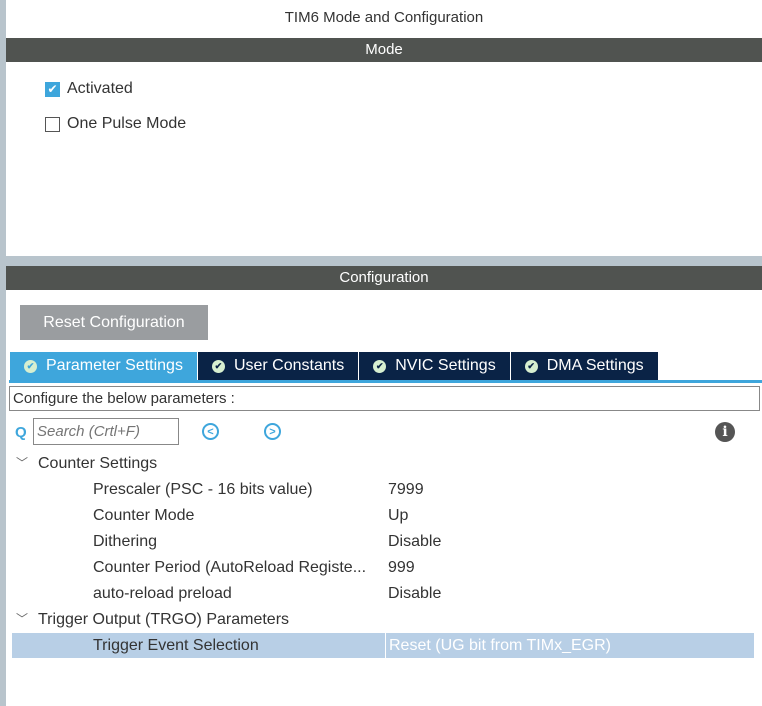 This screenshot has height=706, width=762. What do you see at coordinates (272, 431) in the screenshot?
I see `next-icon: >` at bounding box center [272, 431].